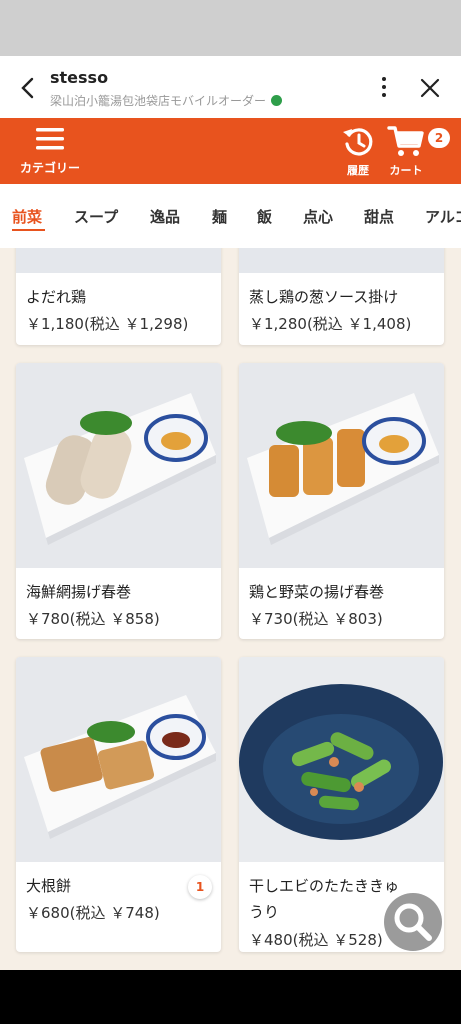 This screenshot has height=1024, width=461. I want to click on dish-price: ￥1,180(税込 ￥1,298), so click(107, 324).